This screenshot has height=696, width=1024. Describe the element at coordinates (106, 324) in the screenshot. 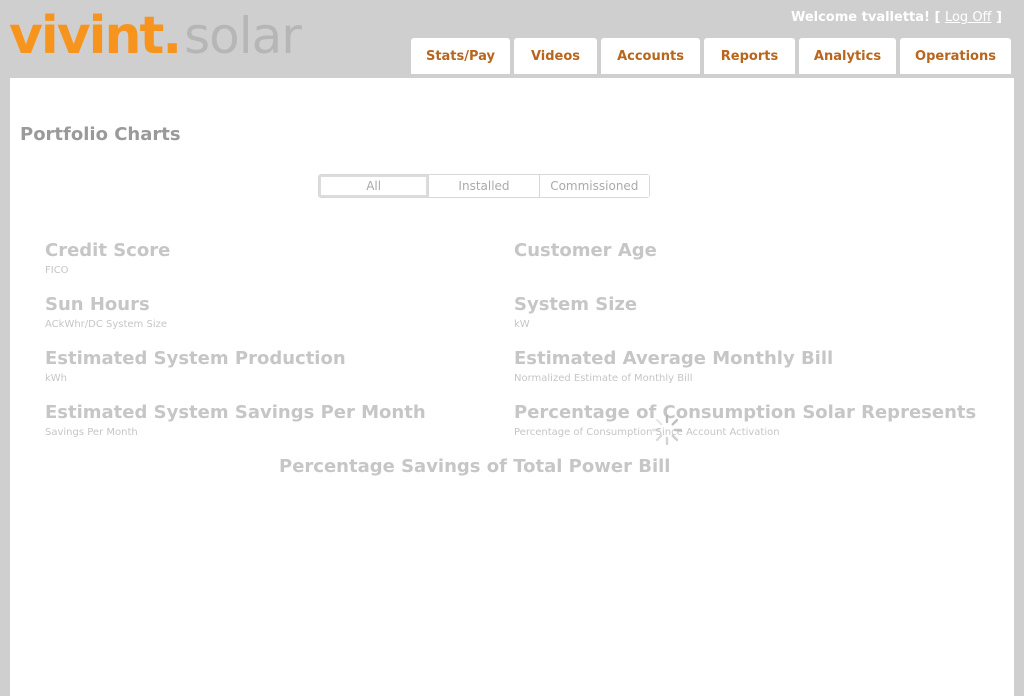

I see `chart-subtitle: ACkWhr/DC System Size` at that location.